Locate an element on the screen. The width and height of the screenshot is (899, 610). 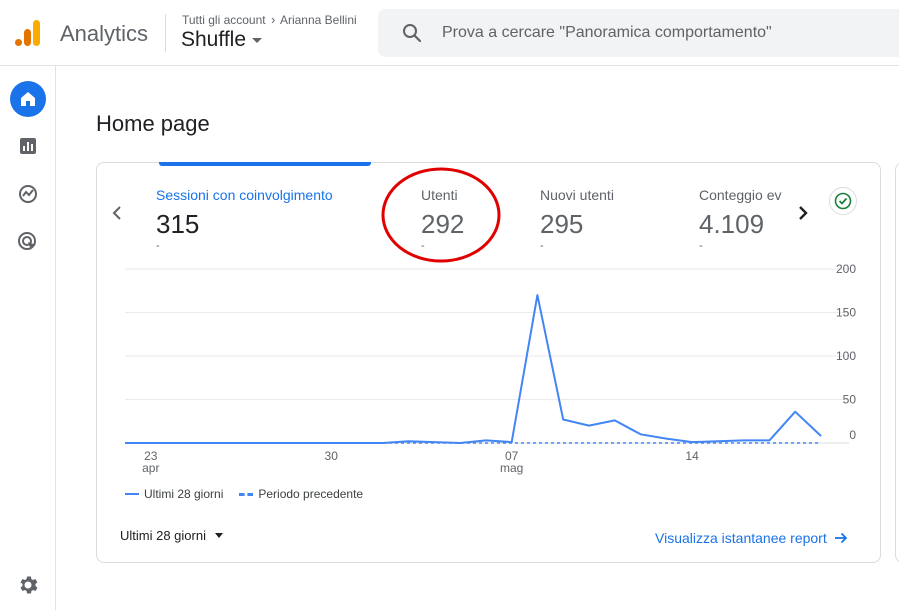
y-tick-label: 100 is located at coordinates (846, 356).